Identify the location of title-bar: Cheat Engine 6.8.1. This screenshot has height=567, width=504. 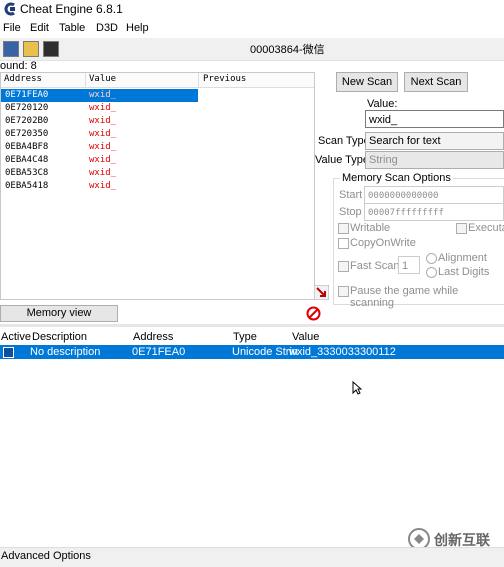
(252, 9).